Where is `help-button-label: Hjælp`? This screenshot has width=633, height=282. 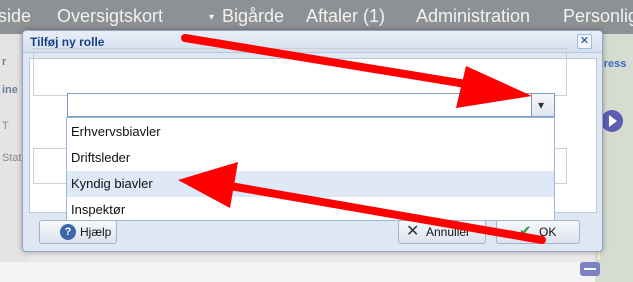 help-button-label: Hjælp is located at coordinates (96, 232).